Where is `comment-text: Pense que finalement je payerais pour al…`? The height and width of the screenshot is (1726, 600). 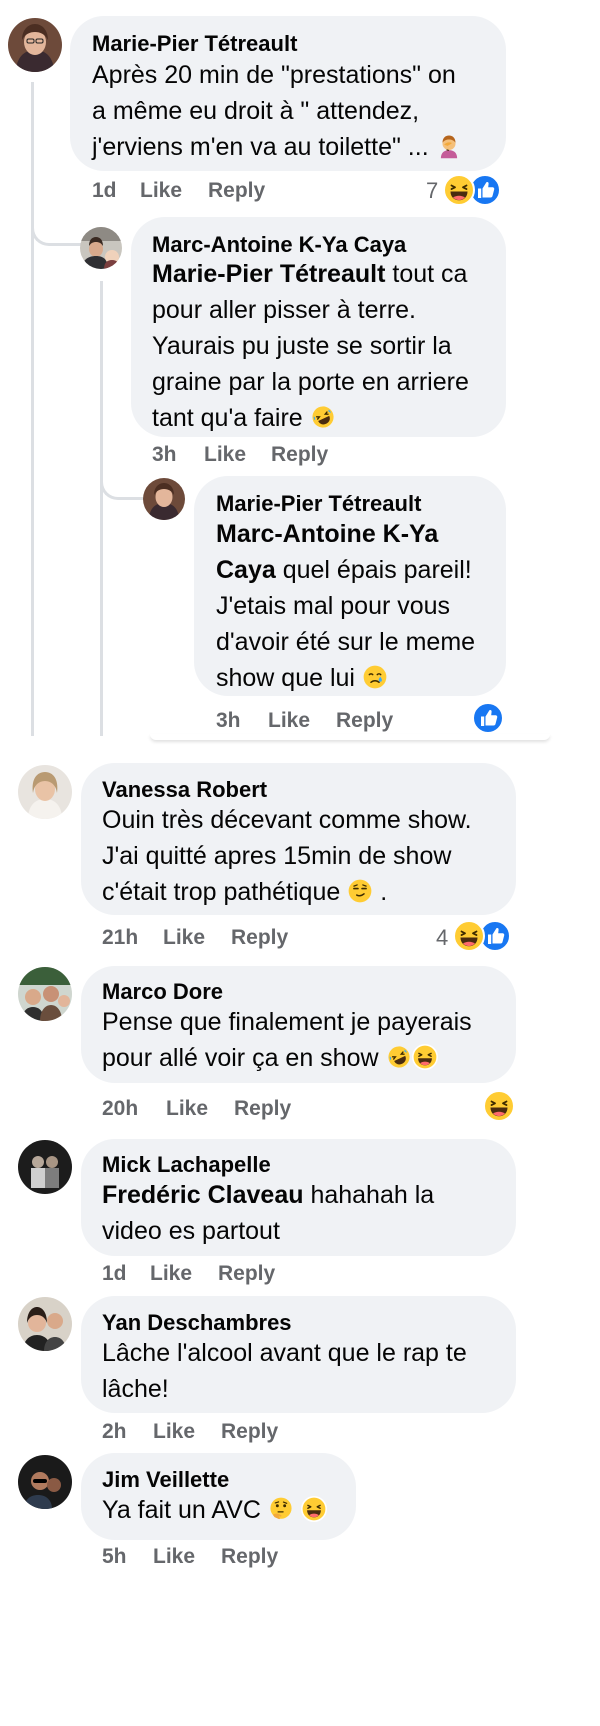
comment-text: Pense que finalement je payerais pour al… is located at coordinates (287, 1040).